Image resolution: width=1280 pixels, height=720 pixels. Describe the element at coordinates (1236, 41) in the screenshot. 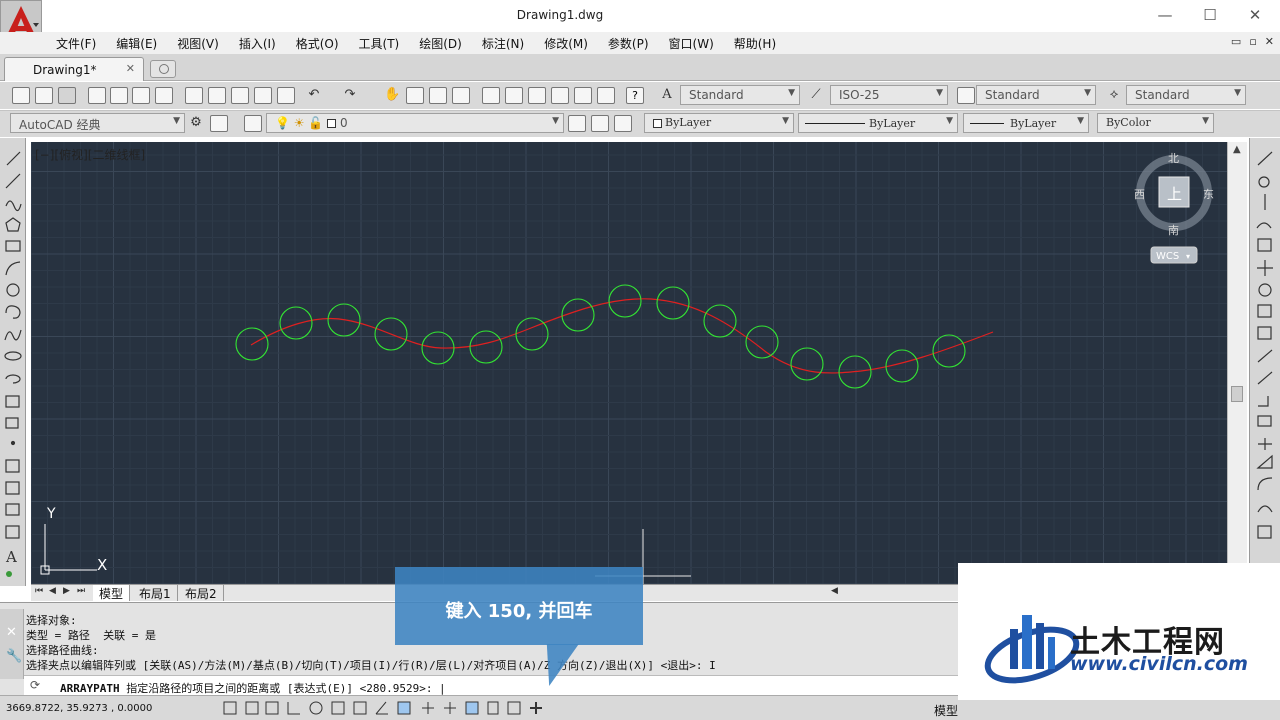

I see `mdi-minimize-button: ▭` at that location.